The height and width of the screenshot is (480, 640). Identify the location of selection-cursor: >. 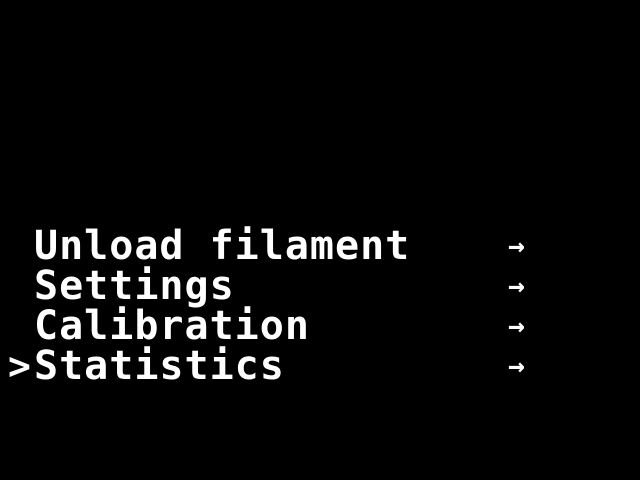
(20, 366).